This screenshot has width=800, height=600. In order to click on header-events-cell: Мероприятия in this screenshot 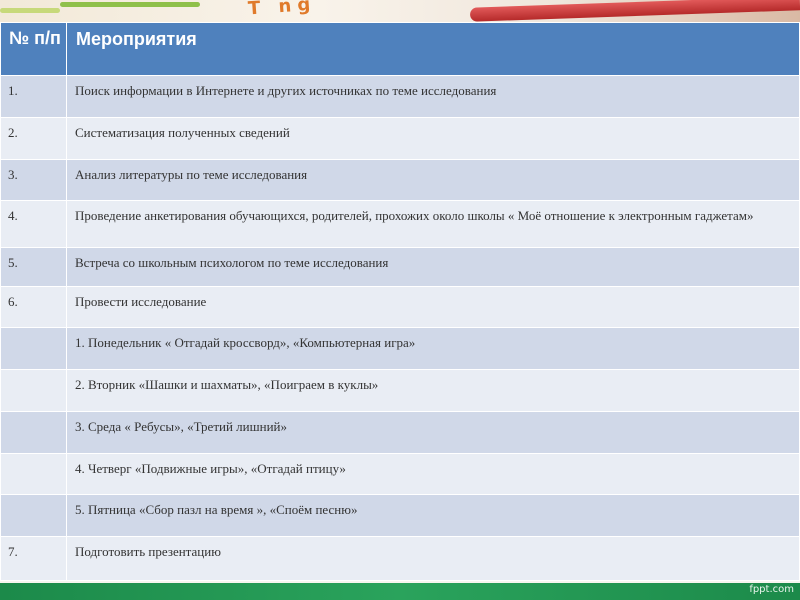, I will do `click(433, 49)`.